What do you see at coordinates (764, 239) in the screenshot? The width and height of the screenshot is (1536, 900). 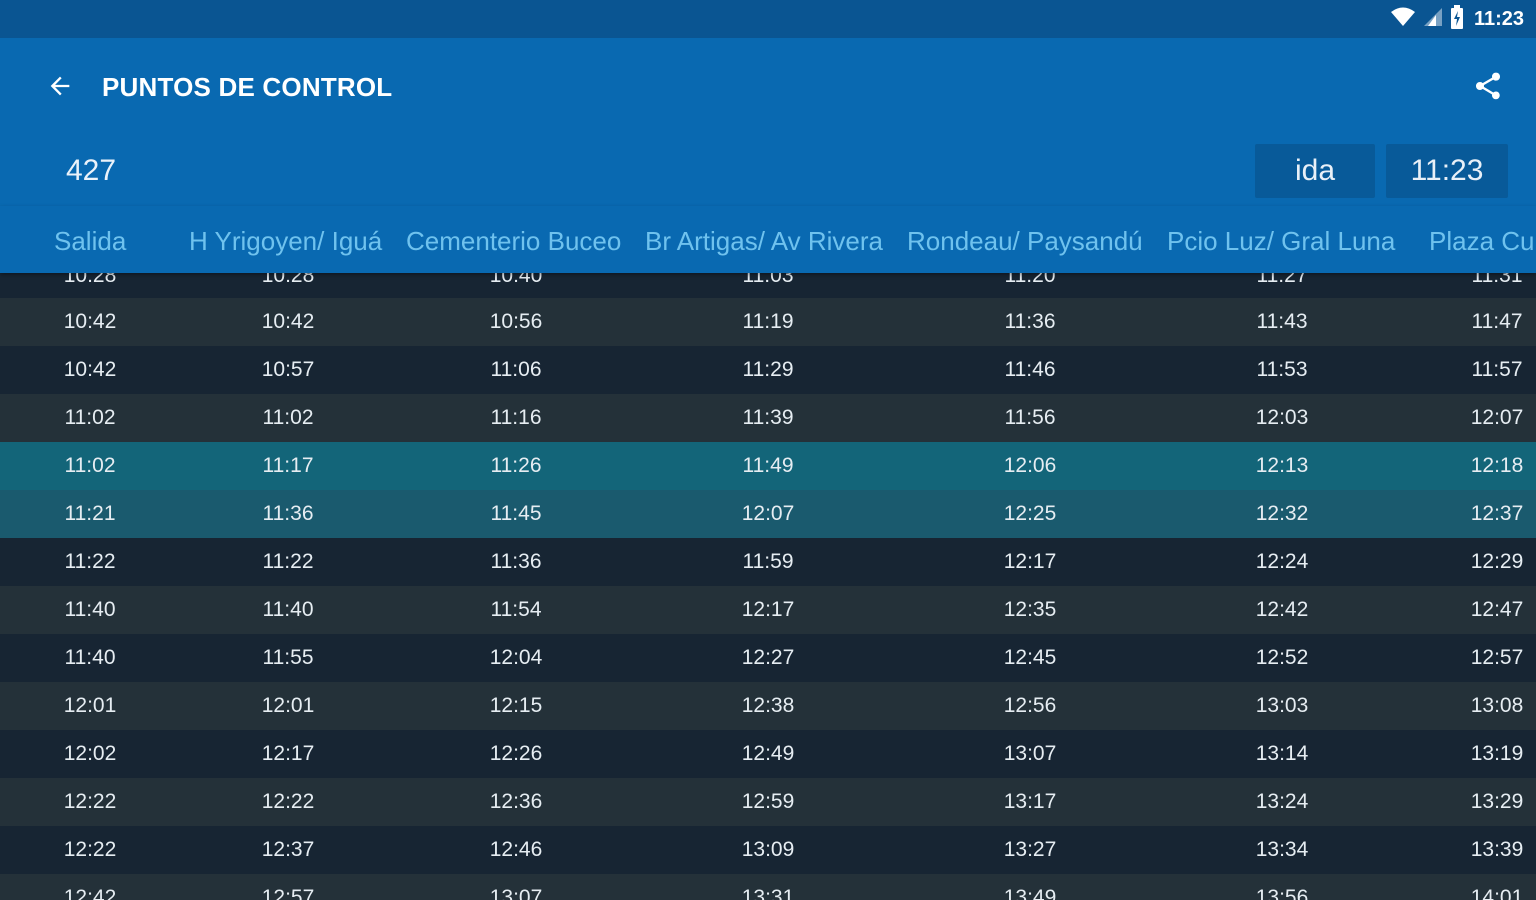 I see `column-header-br-artigas: Br Artigas/ Av Rivera` at bounding box center [764, 239].